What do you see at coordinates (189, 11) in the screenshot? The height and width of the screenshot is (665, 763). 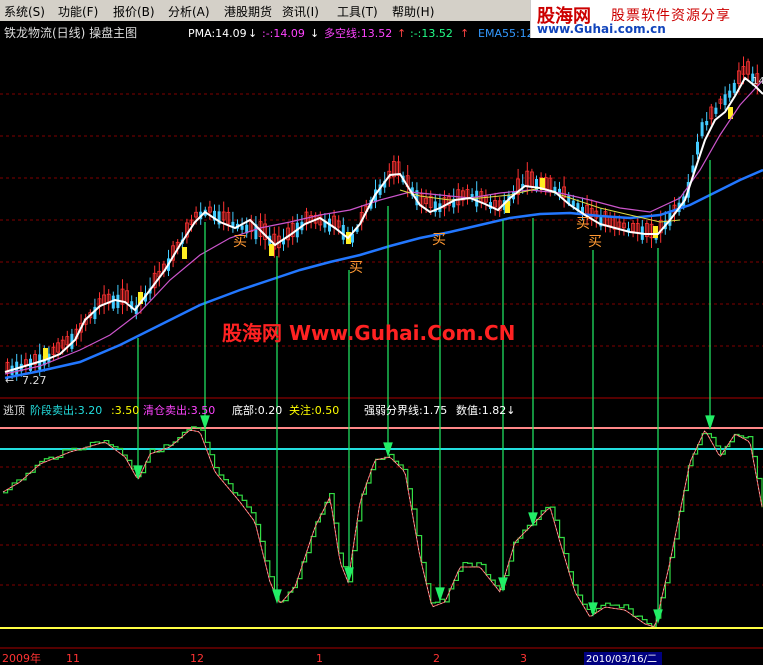 I see `menu-item-analysis: 分析(A)` at bounding box center [189, 11].